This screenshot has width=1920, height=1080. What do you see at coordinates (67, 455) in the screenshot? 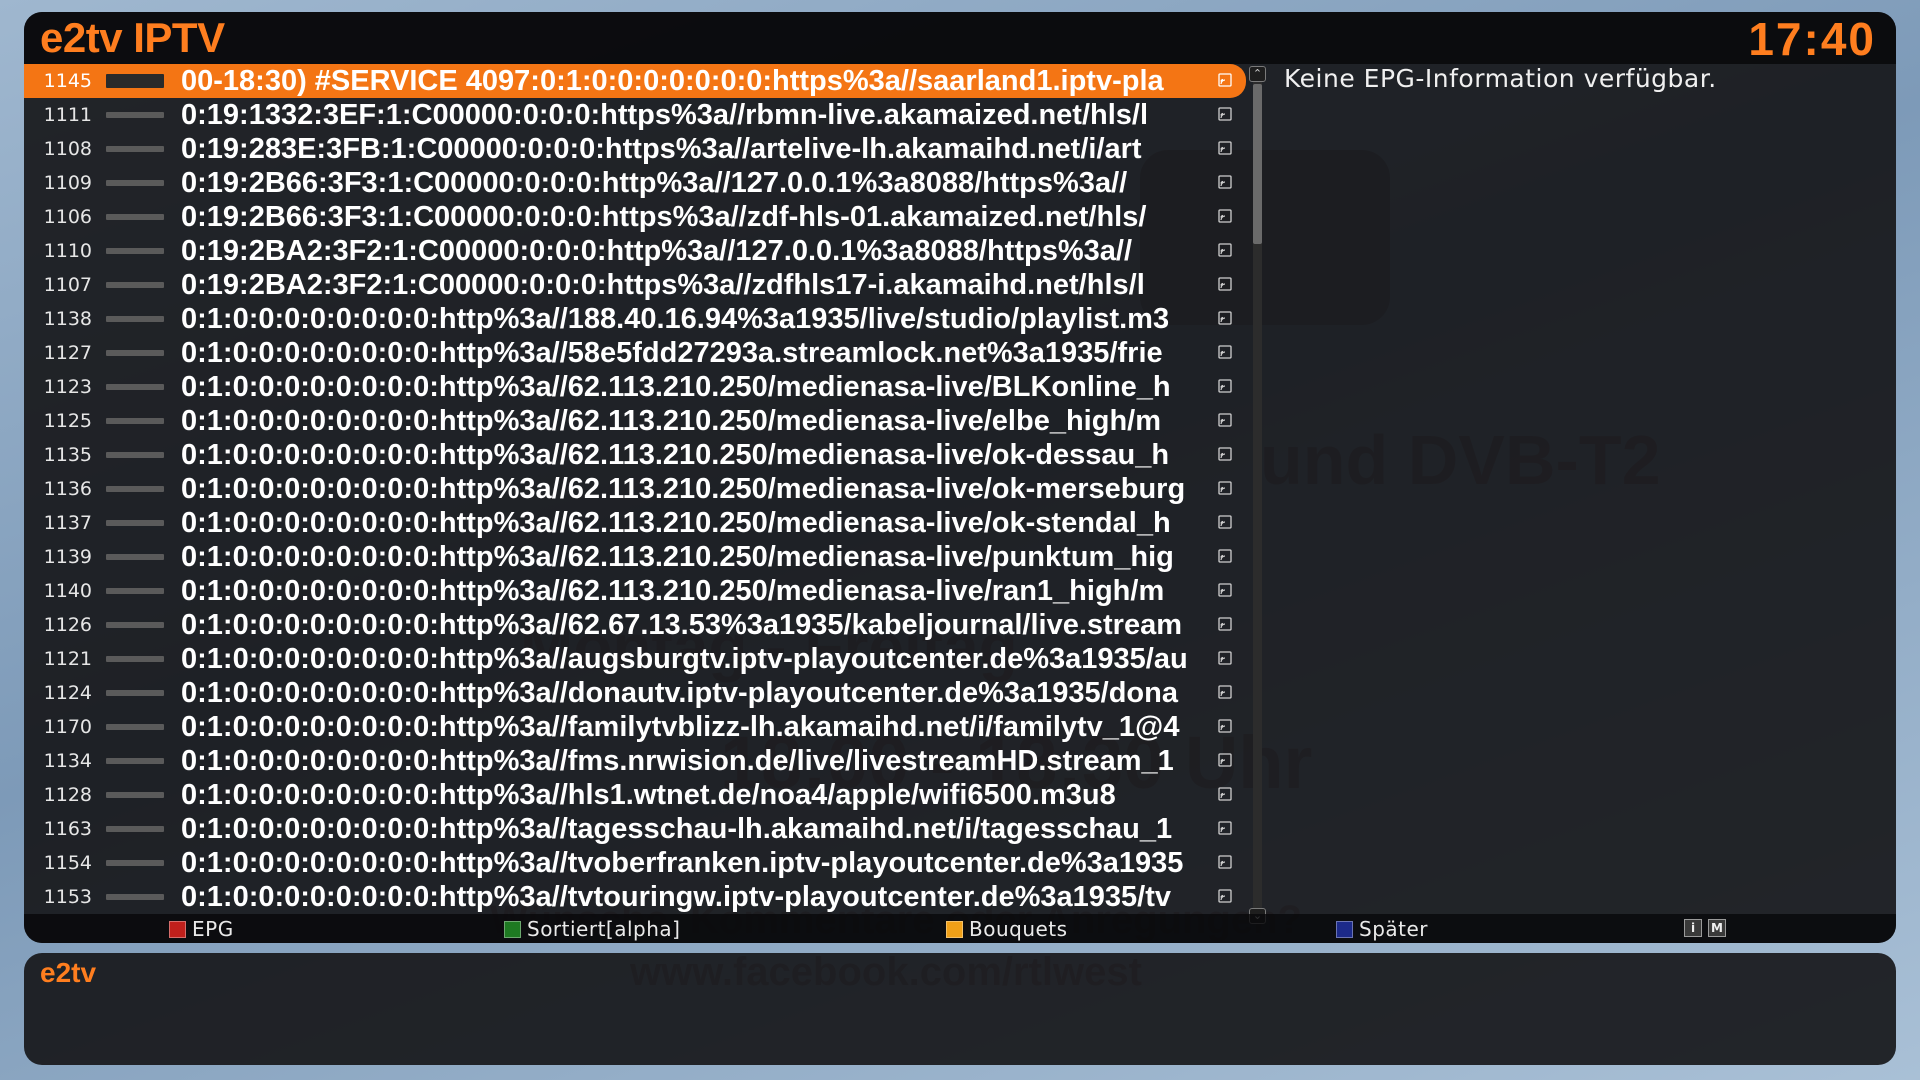
I see `channel-number: 1135` at bounding box center [67, 455].